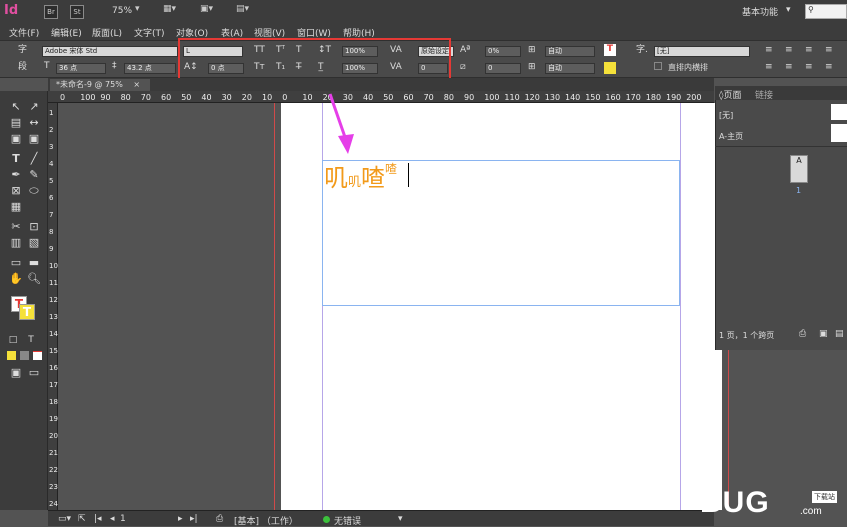 The height and width of the screenshot is (527, 847). I want to click on ruler-h-label: 150, so click(593, 97).